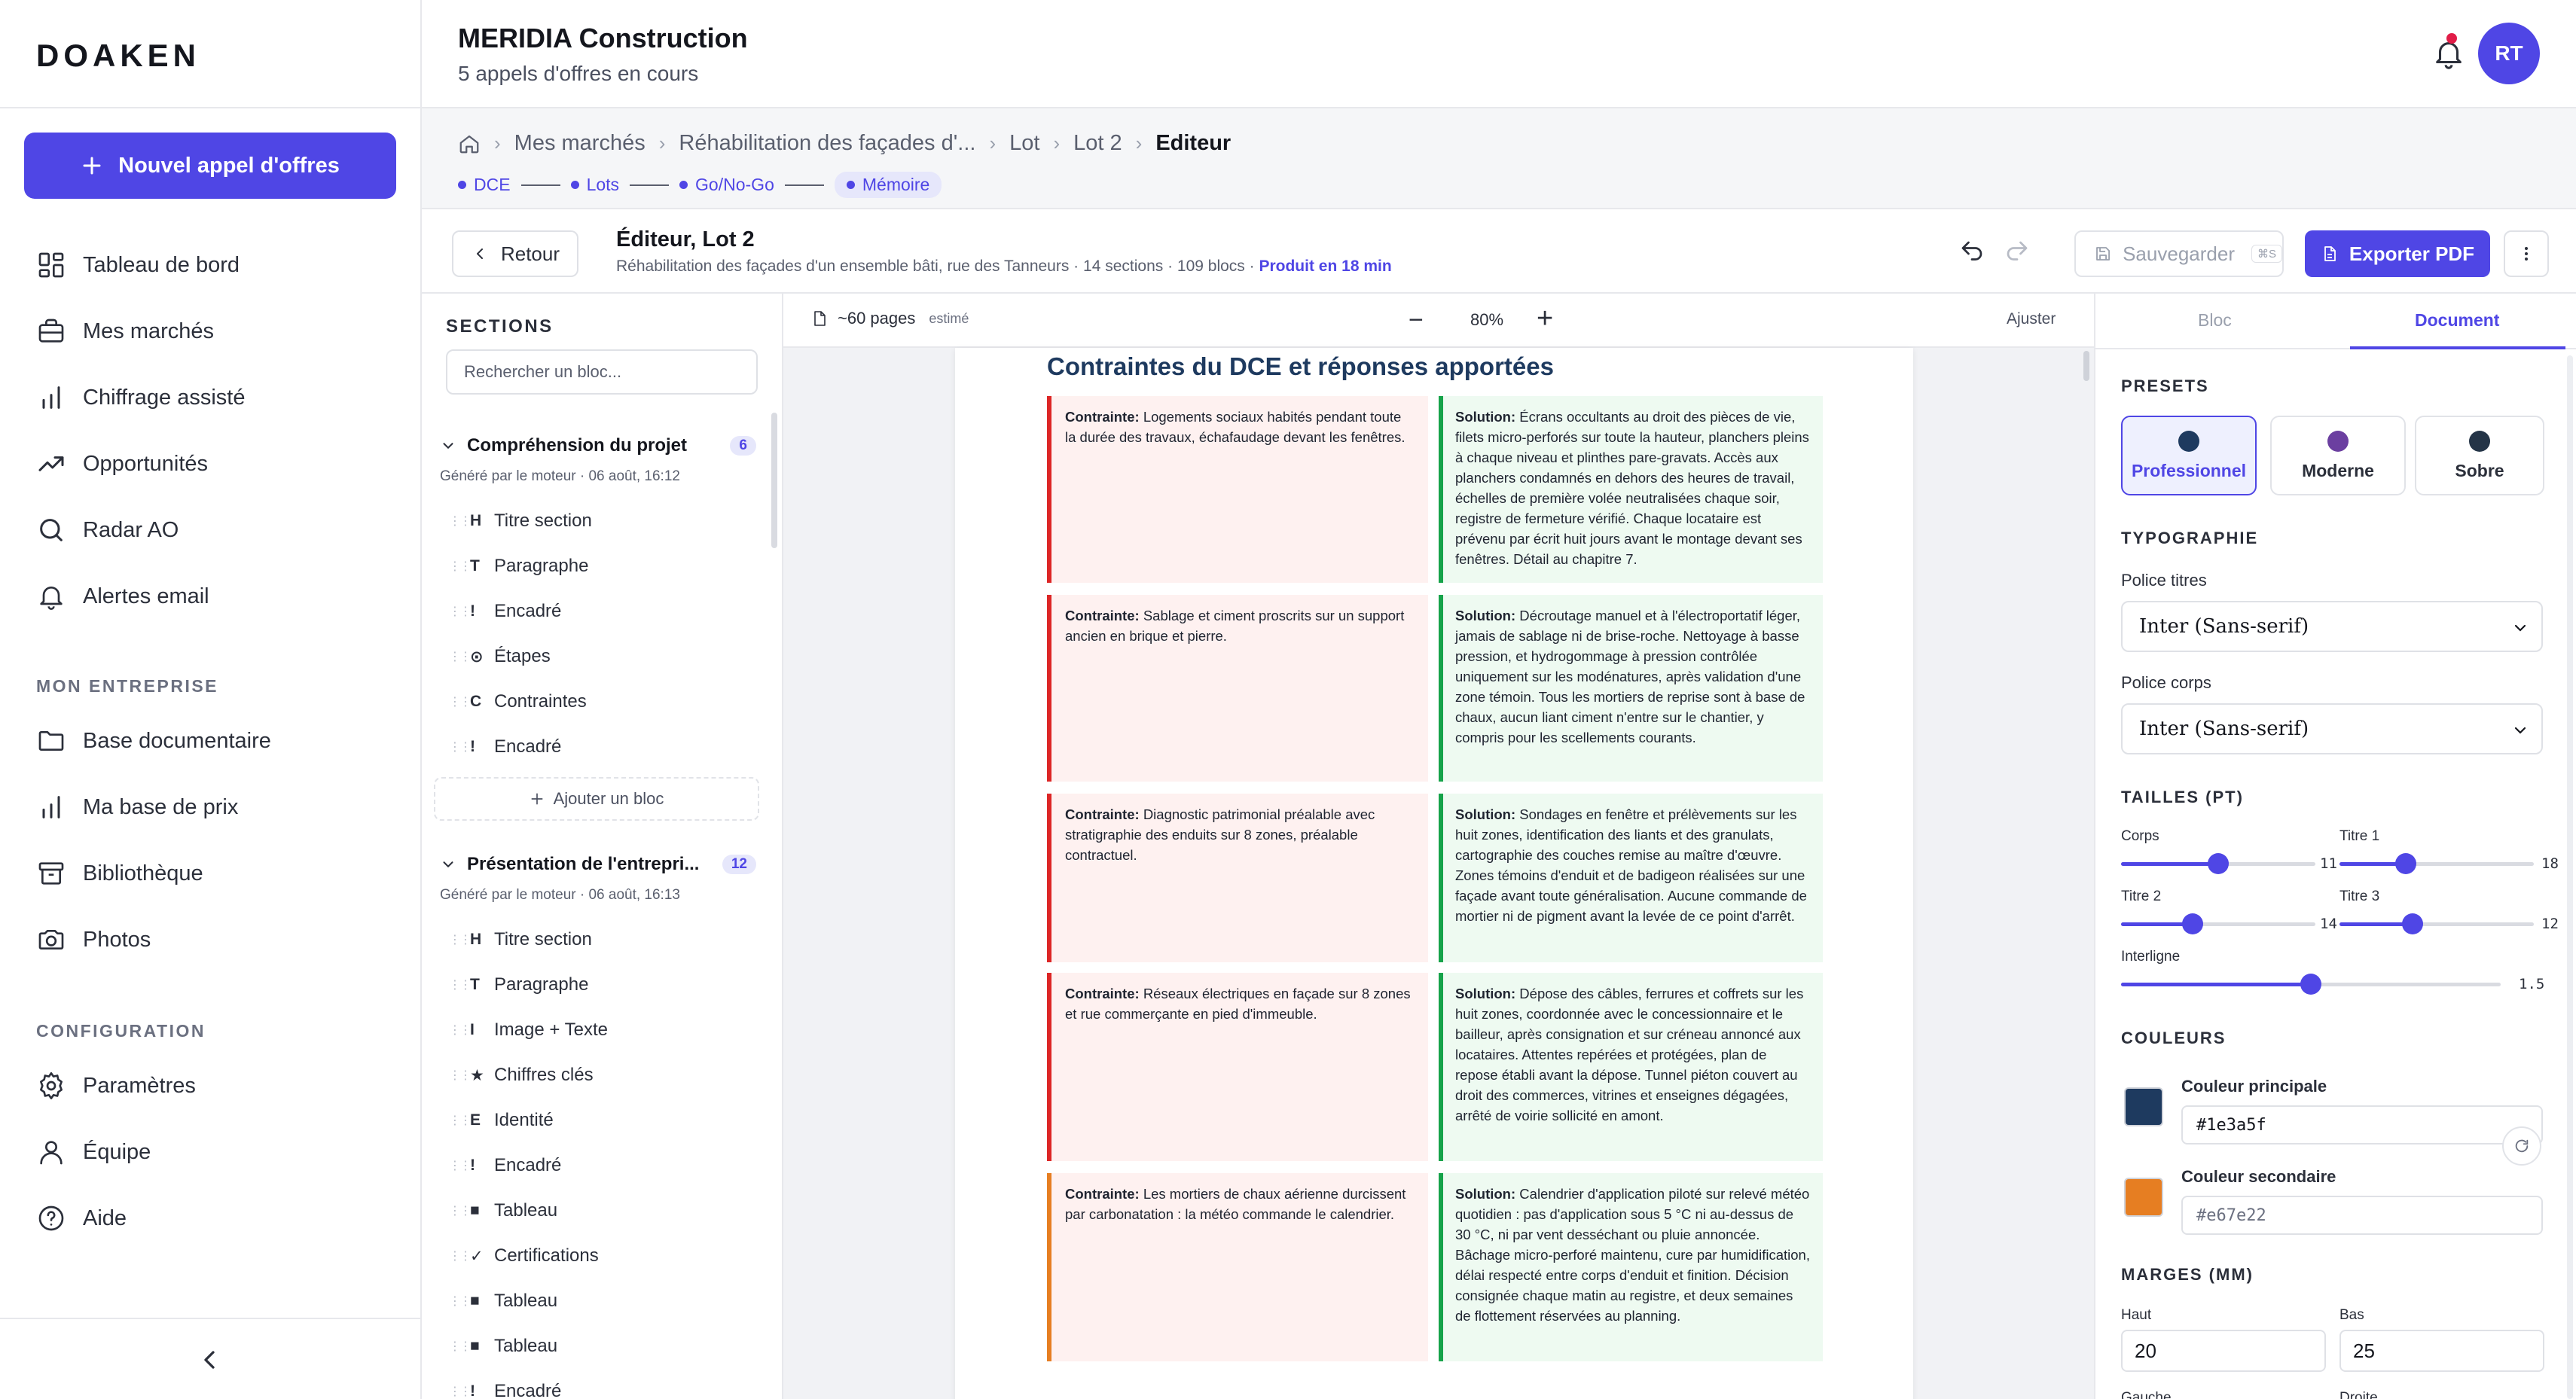 Image resolution: width=2576 pixels, height=1399 pixels. Describe the element at coordinates (2086, 366) in the screenshot. I see `canvas-scrollbar` at that location.